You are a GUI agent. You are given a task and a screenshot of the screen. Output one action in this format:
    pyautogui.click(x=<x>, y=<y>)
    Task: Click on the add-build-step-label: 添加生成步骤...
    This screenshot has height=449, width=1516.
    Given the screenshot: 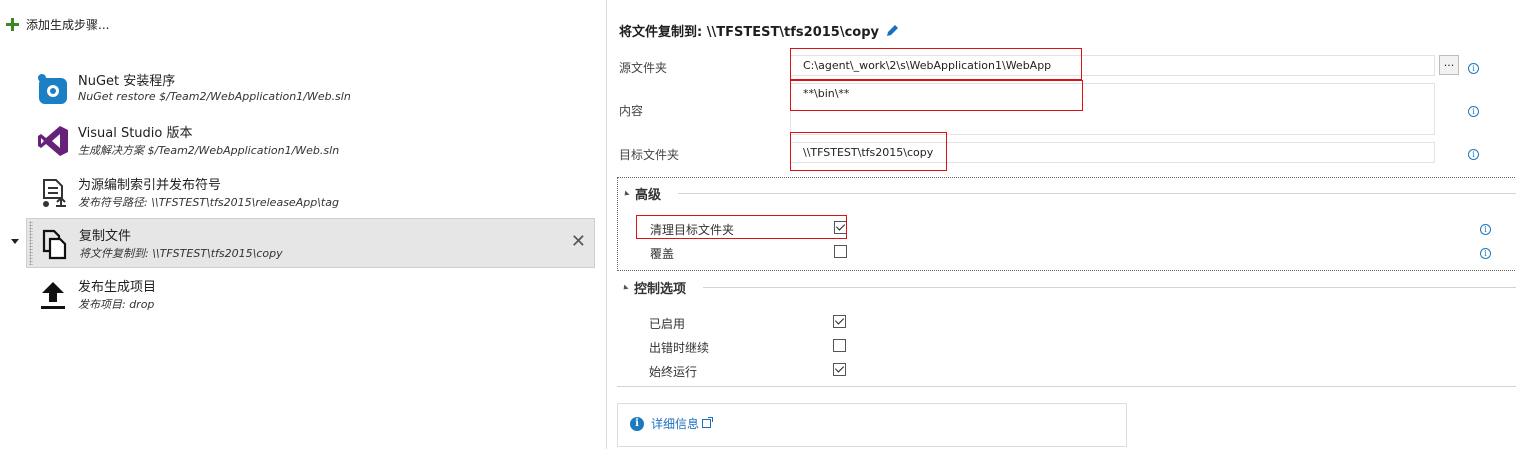 What is the action you would take?
    pyautogui.click(x=68, y=25)
    